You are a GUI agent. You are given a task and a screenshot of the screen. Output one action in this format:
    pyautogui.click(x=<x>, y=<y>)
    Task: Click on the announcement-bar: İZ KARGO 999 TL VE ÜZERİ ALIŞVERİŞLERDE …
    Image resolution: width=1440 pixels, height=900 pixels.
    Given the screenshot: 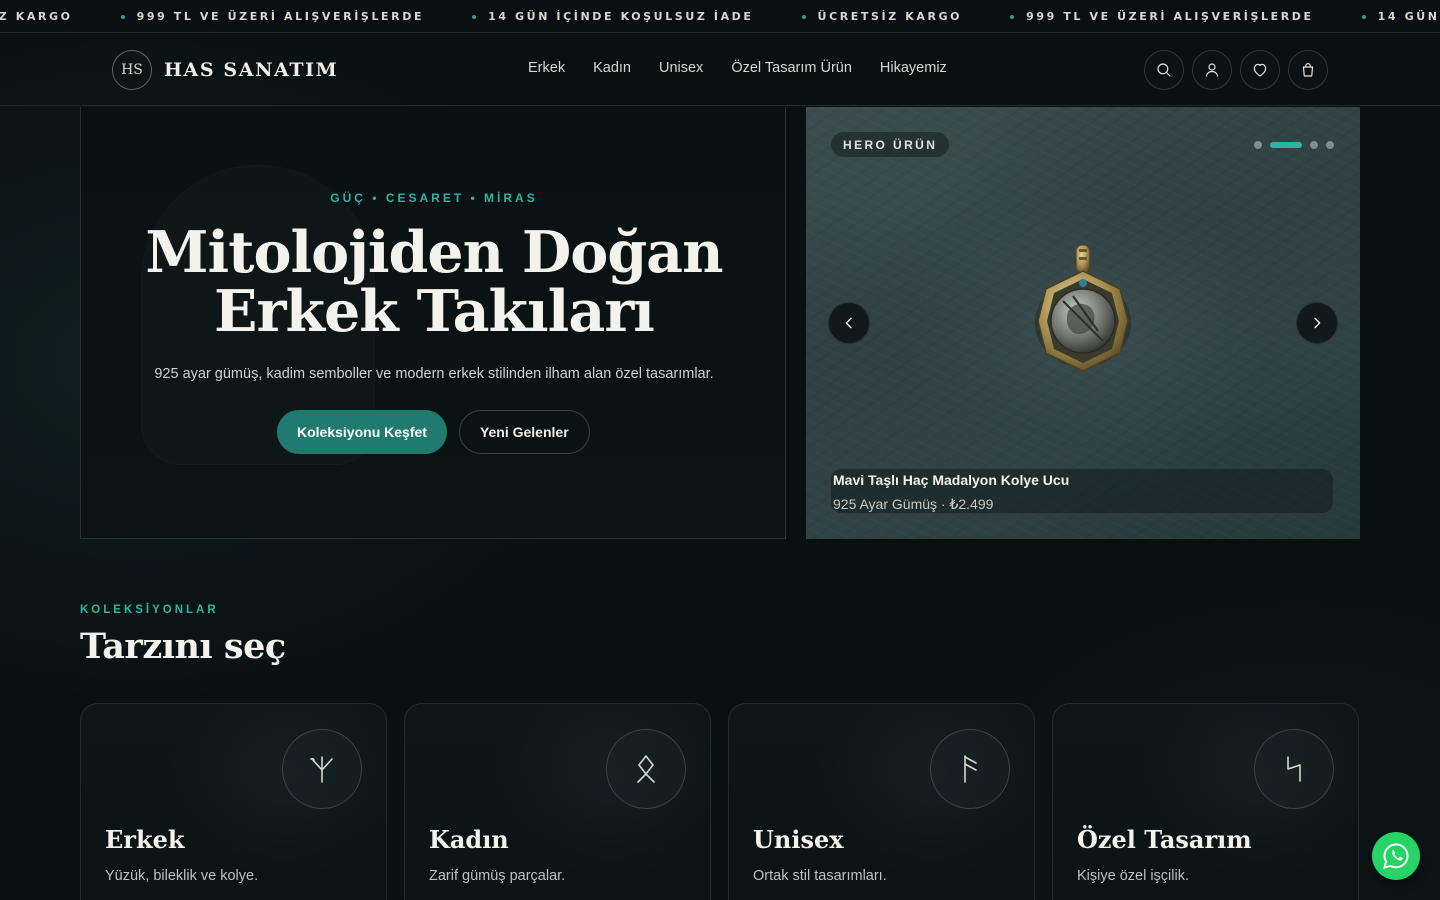 What is the action you would take?
    pyautogui.click(x=720, y=16)
    